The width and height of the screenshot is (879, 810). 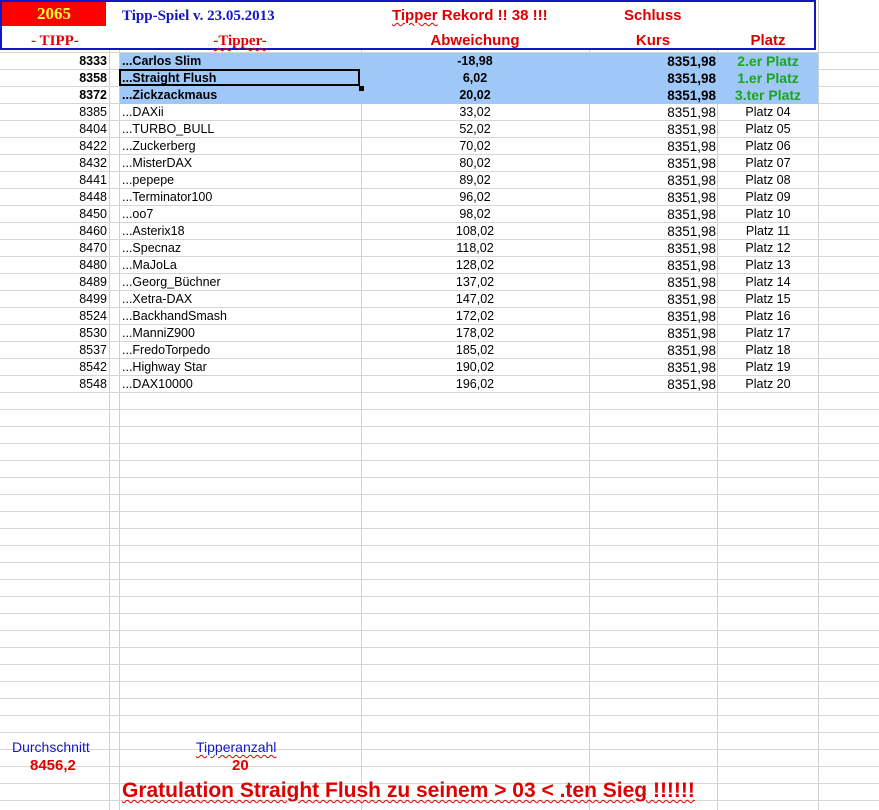 I want to click on tipp-cell: 8441, so click(x=53, y=180).